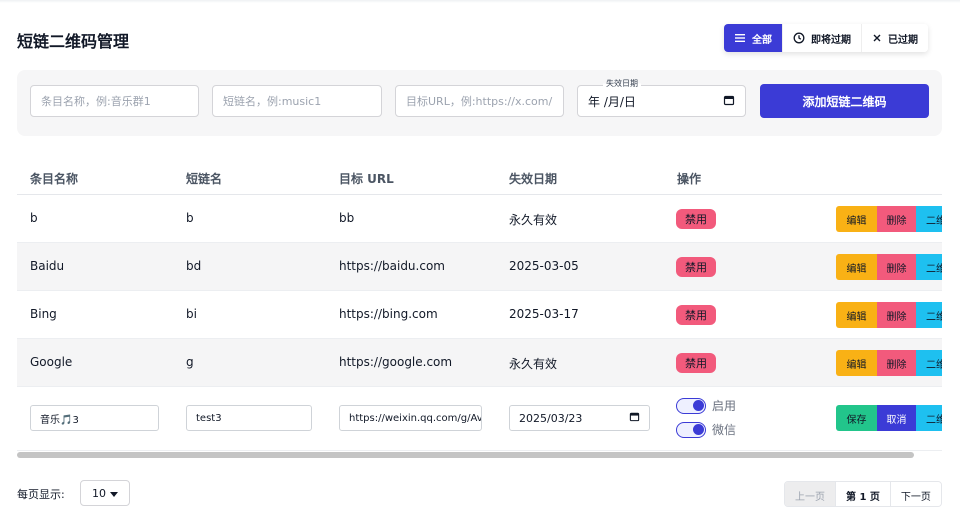  I want to click on row-short: bi, so click(191, 314).